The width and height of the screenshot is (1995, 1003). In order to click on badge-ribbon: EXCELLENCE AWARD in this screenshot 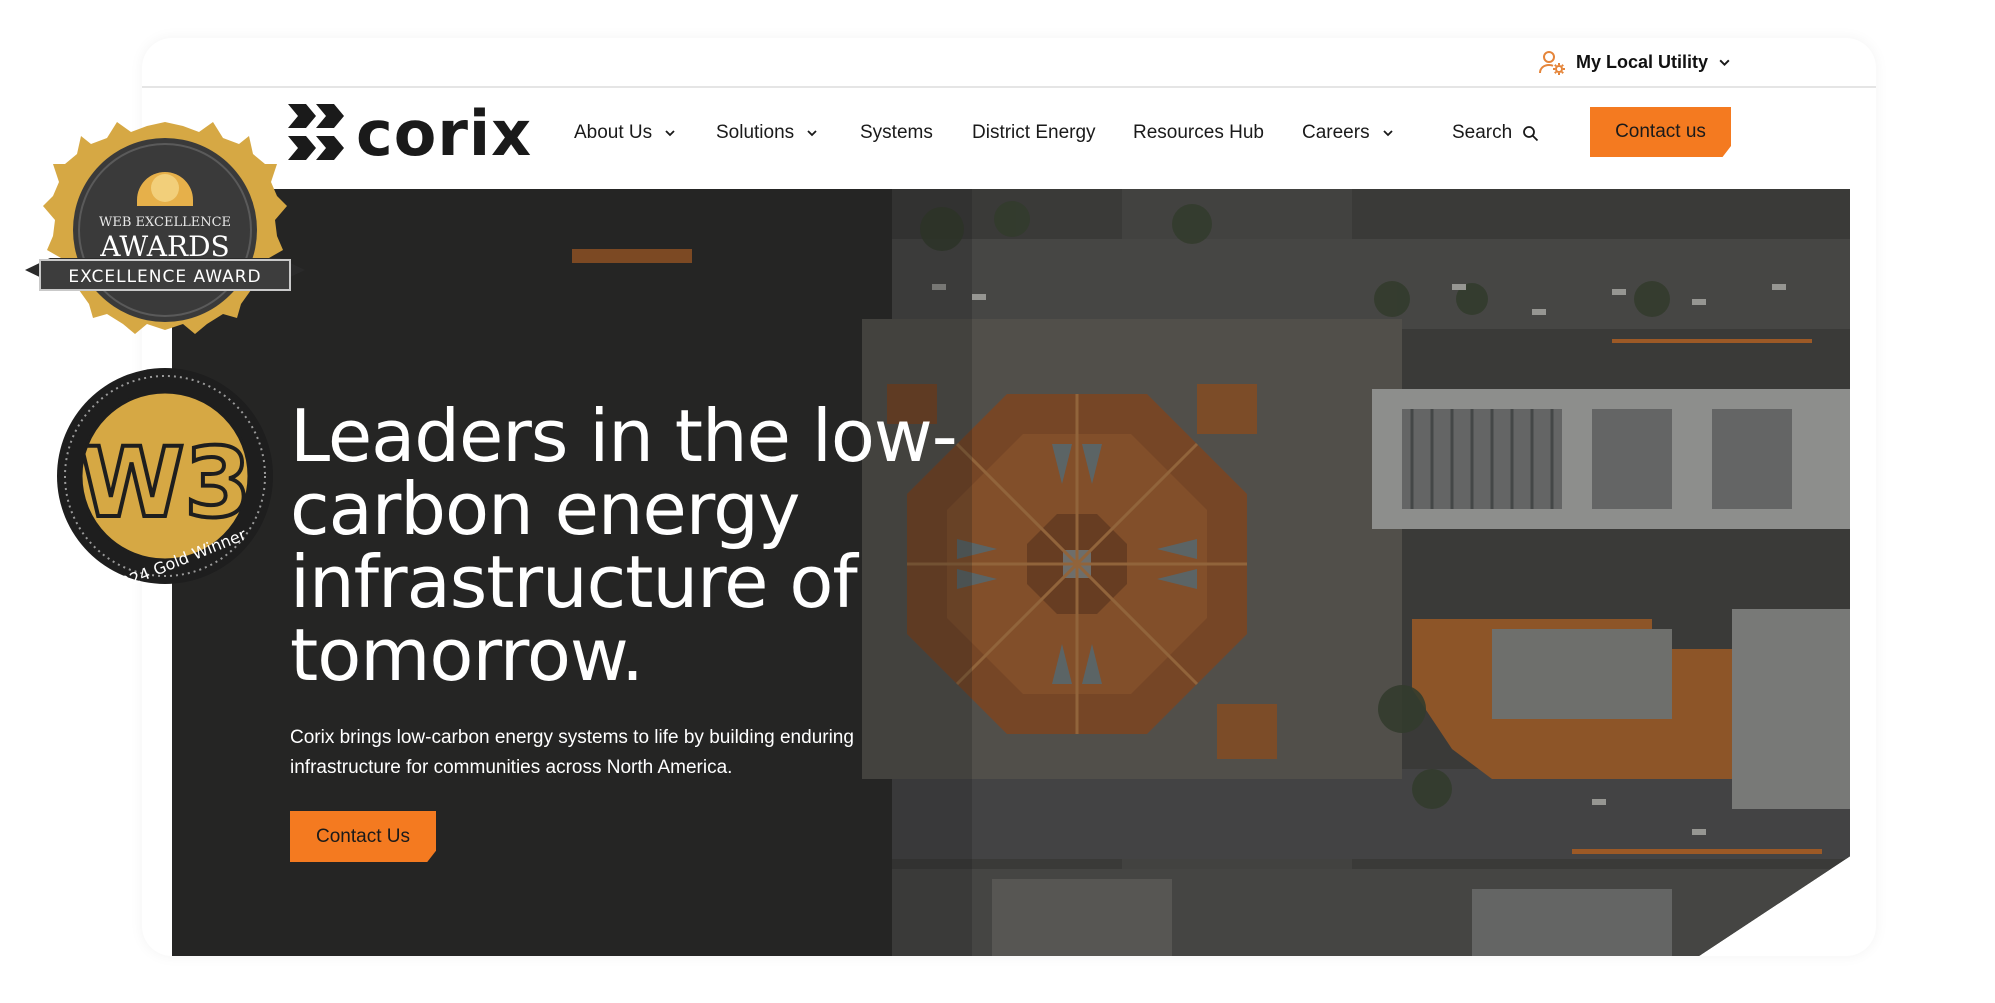, I will do `click(164, 277)`.